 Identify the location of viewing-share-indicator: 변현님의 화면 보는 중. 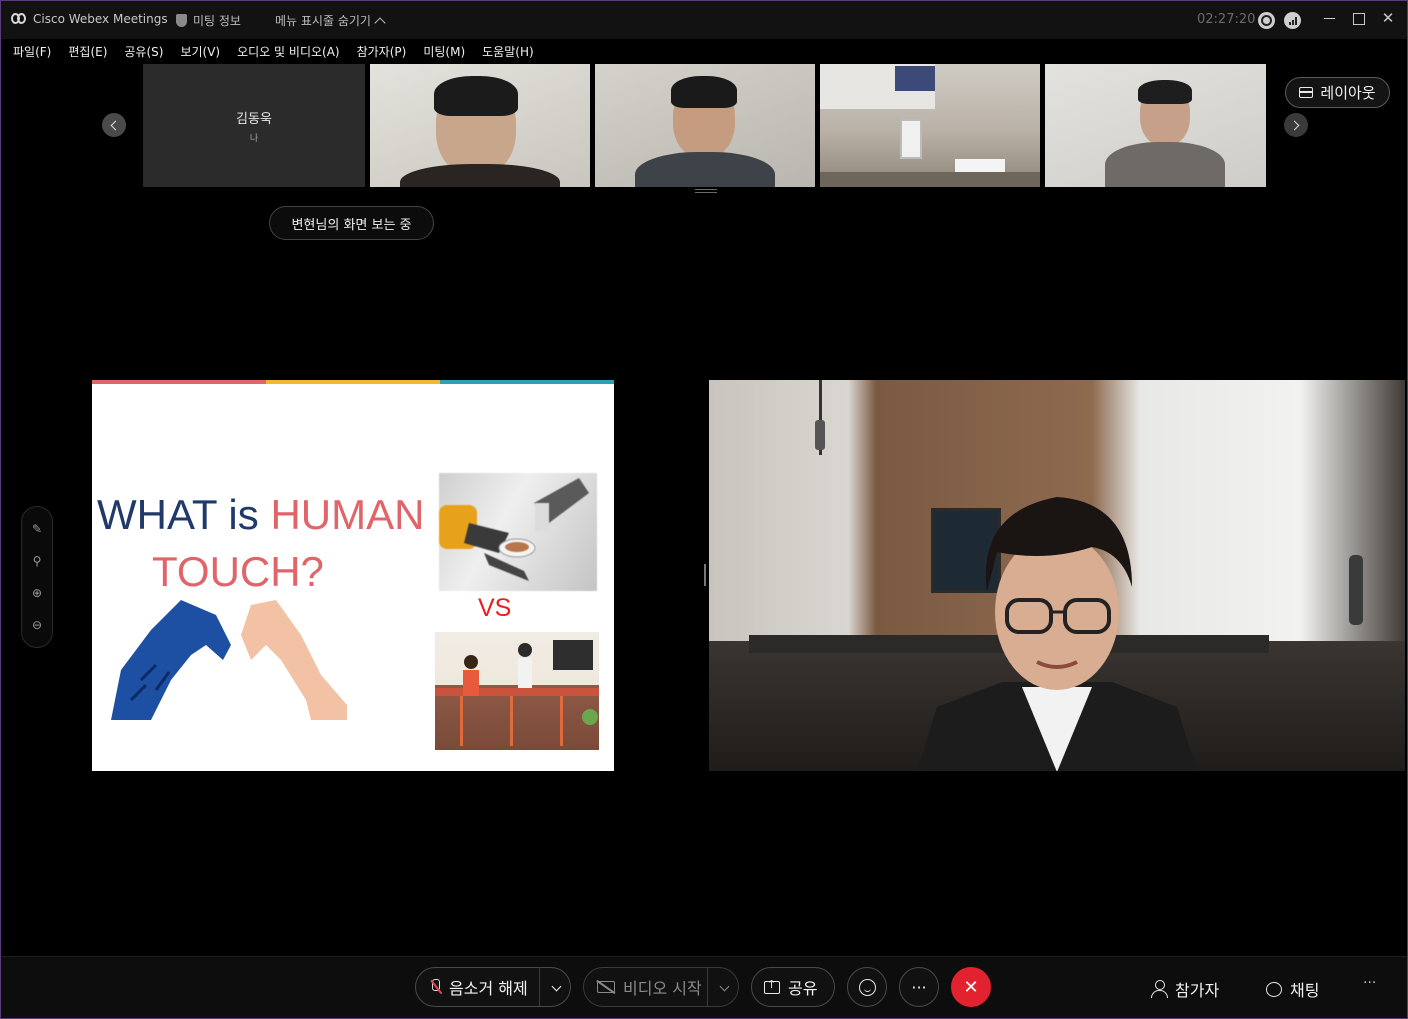
(351, 223).